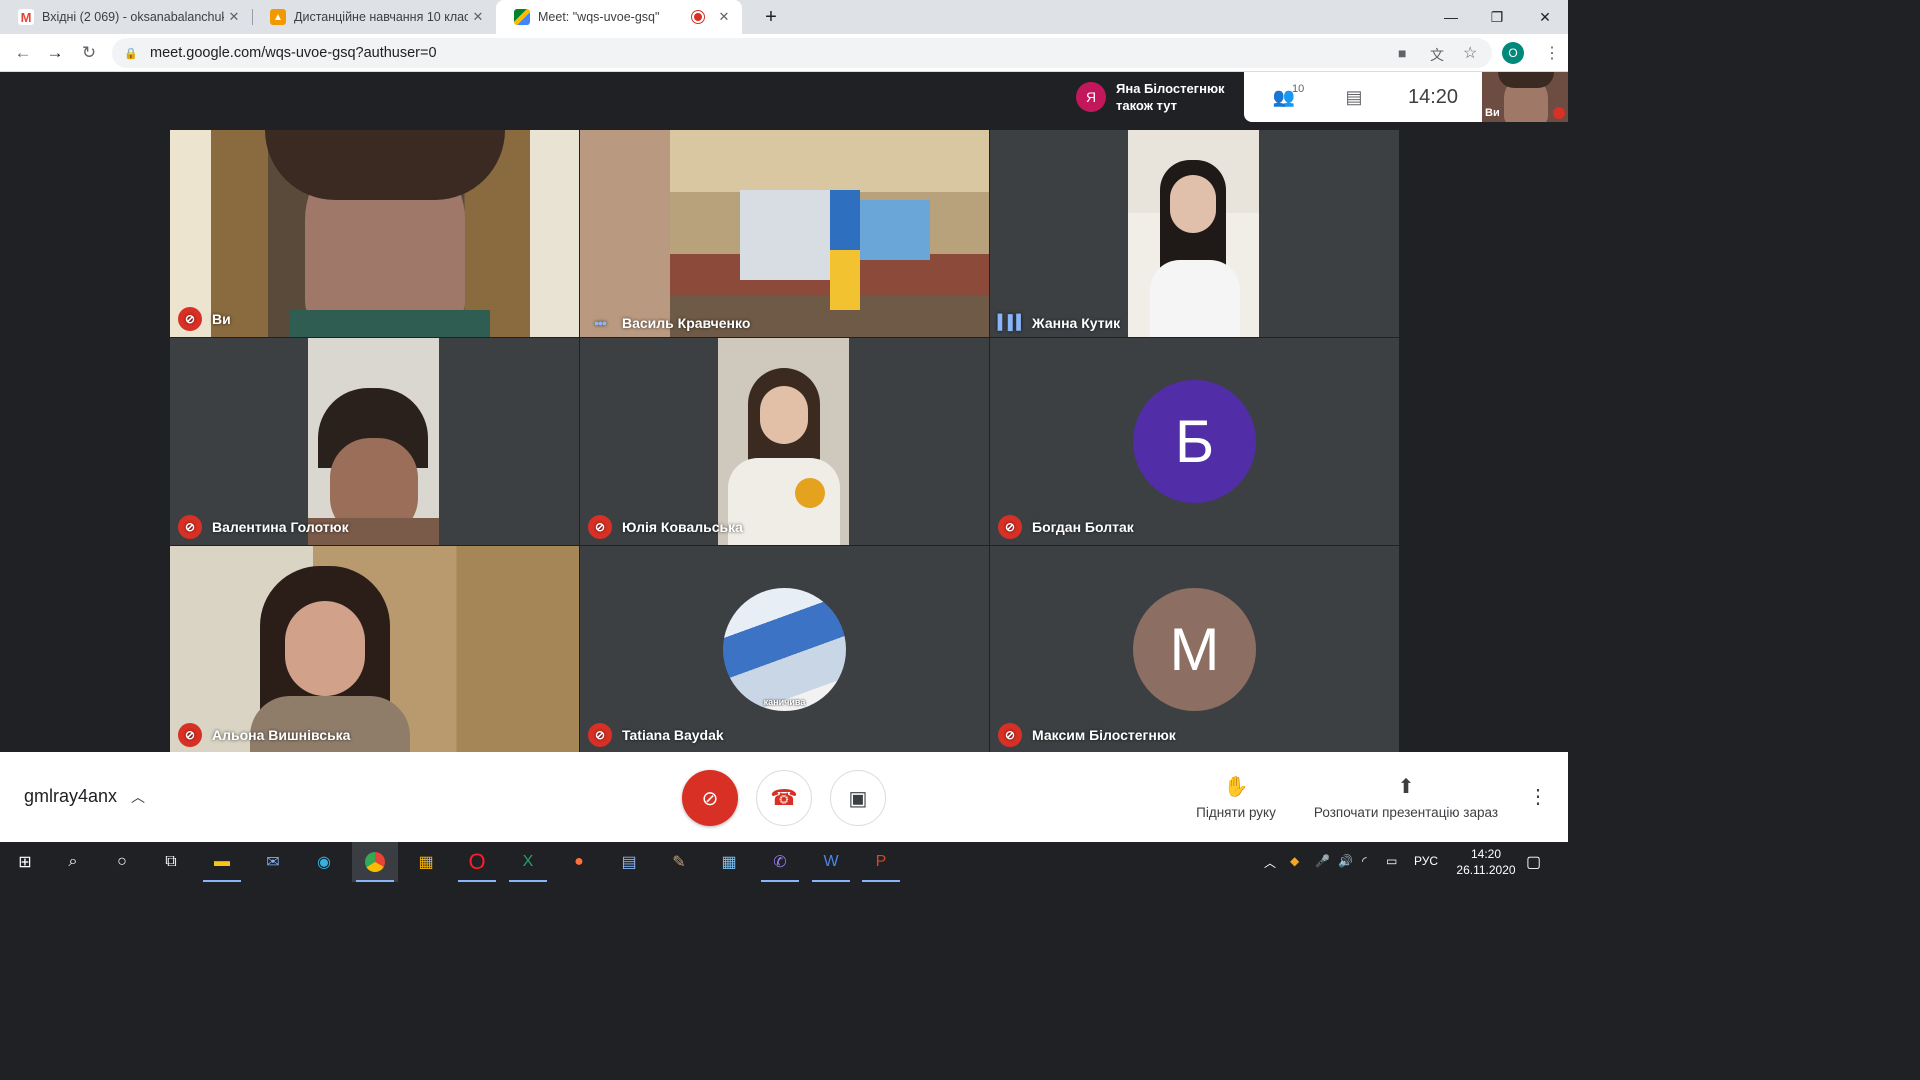 The width and height of the screenshot is (1920, 1080). I want to click on tab-meet: Meet: "wqs-uvoe-gsq" ✕, so click(619, 17).